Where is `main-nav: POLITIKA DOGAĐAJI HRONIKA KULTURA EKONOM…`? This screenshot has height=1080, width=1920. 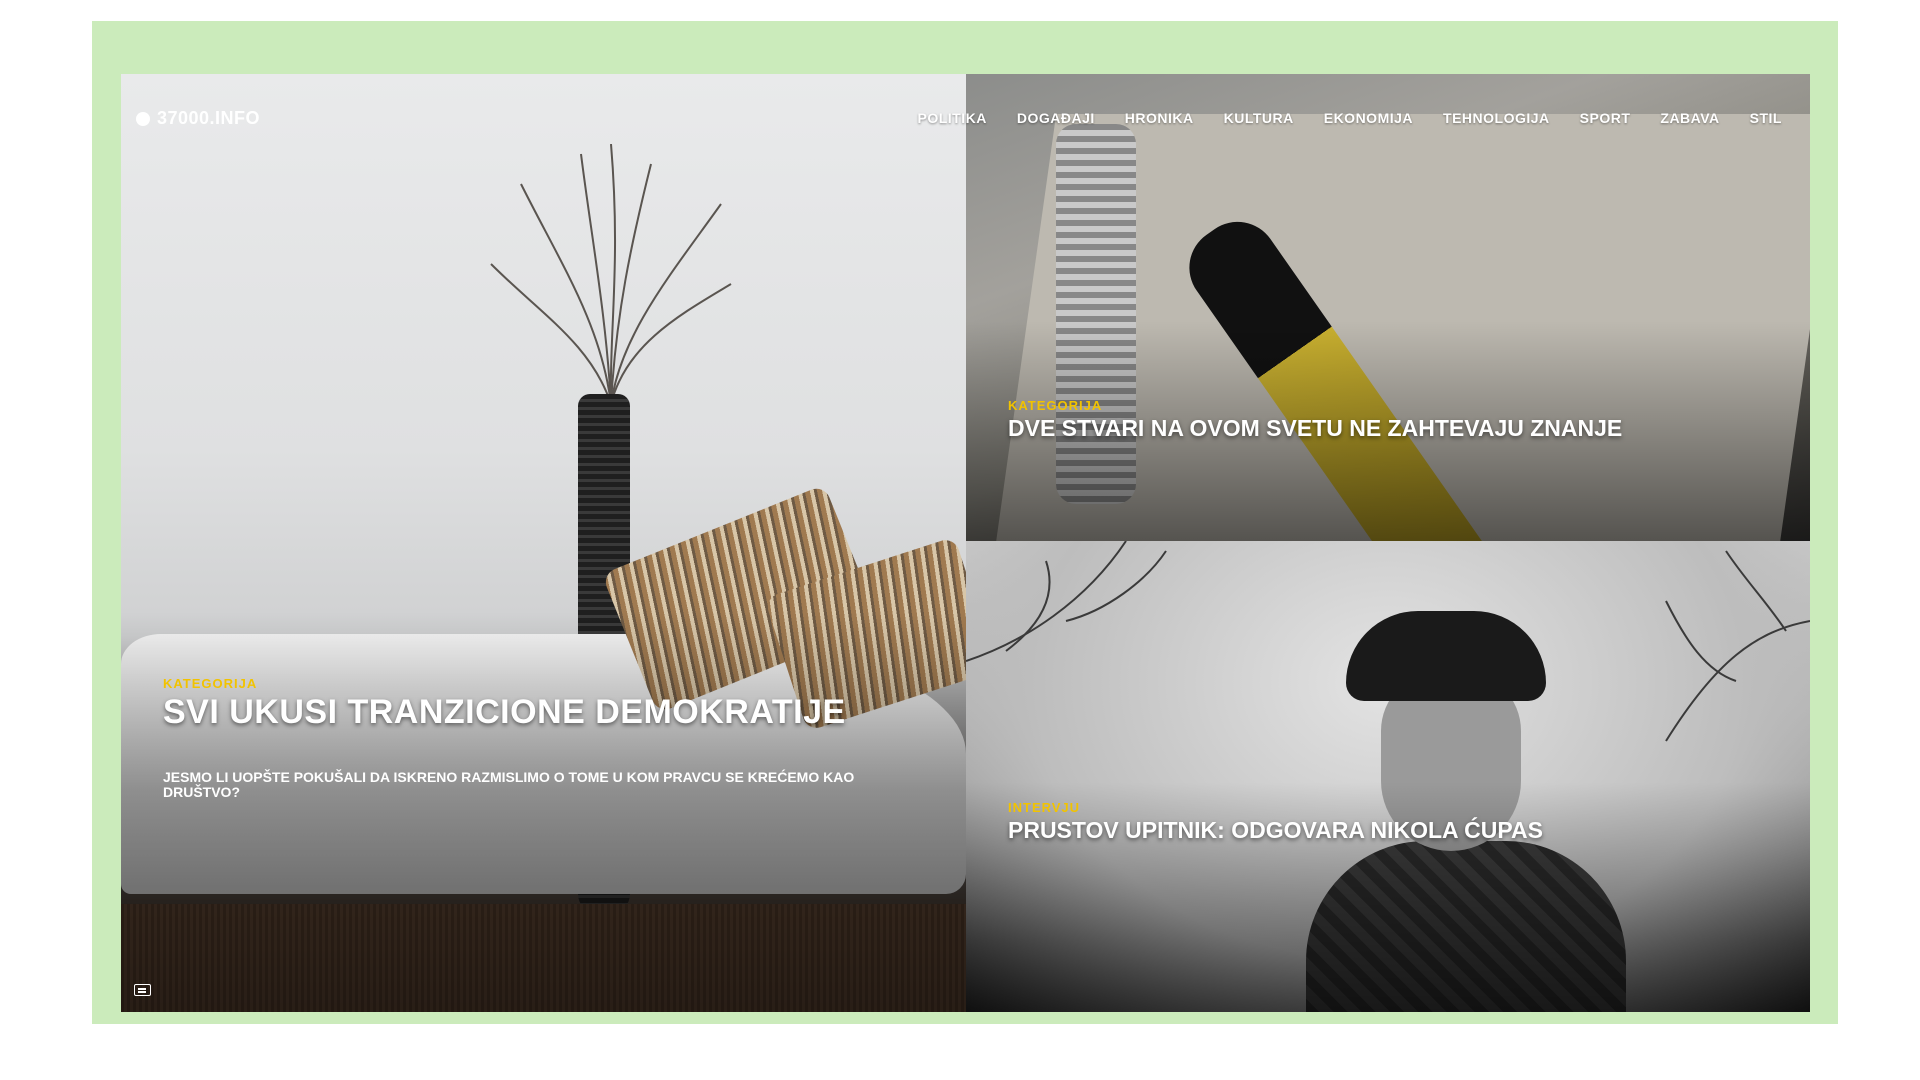
main-nav: POLITIKA DOGAĐAJI HRONIKA KULTURA EKONOM… is located at coordinates (1350, 118).